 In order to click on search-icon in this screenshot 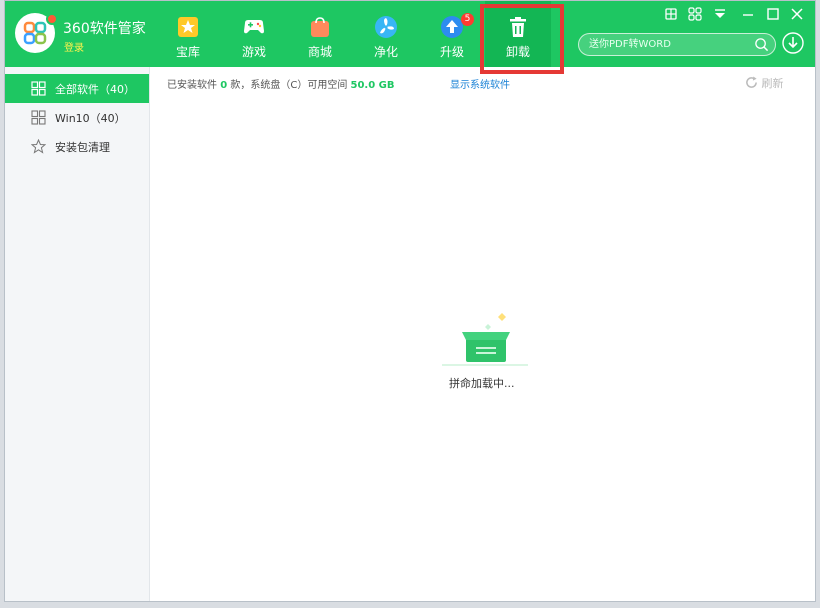, I will do `click(761, 44)`.